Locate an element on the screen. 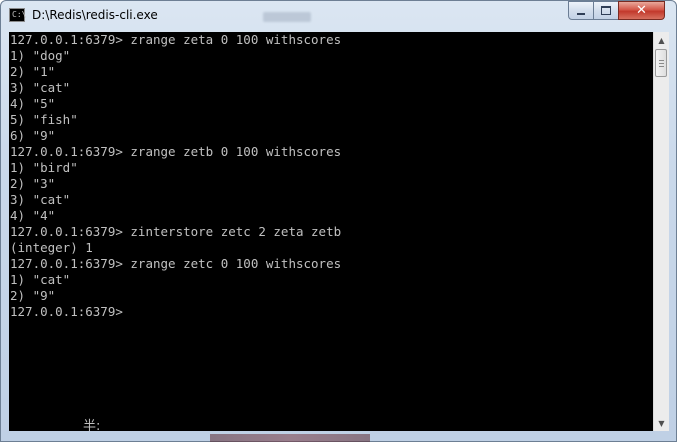  maximize-button is located at coordinates (606, 10).